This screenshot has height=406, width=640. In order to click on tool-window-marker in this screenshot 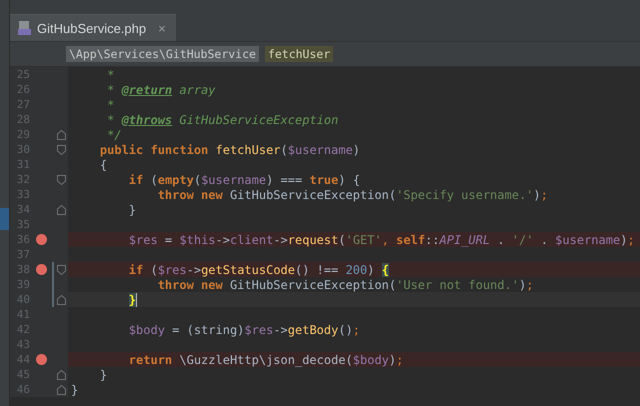, I will do `click(4, 219)`.